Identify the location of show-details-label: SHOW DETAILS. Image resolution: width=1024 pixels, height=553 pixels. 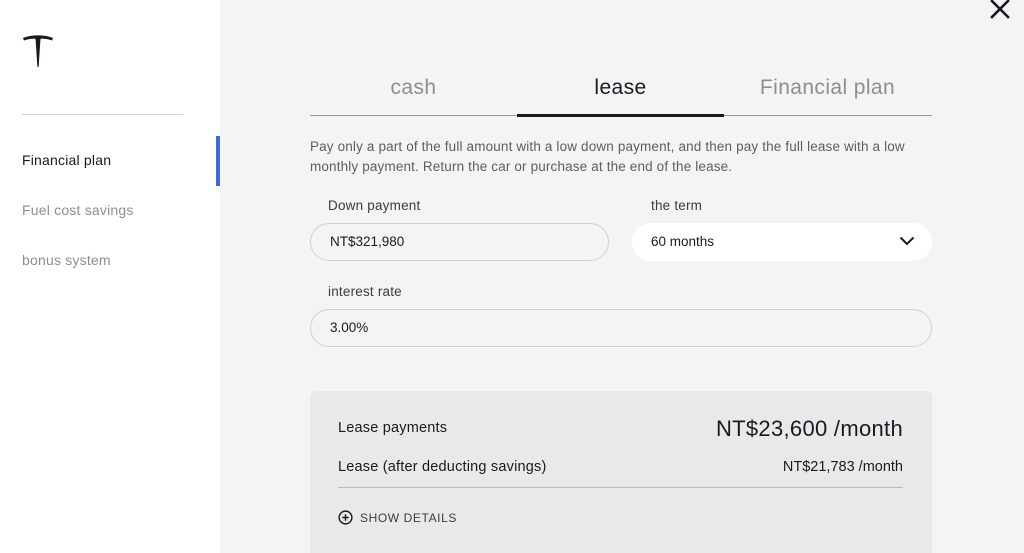
(408, 517).